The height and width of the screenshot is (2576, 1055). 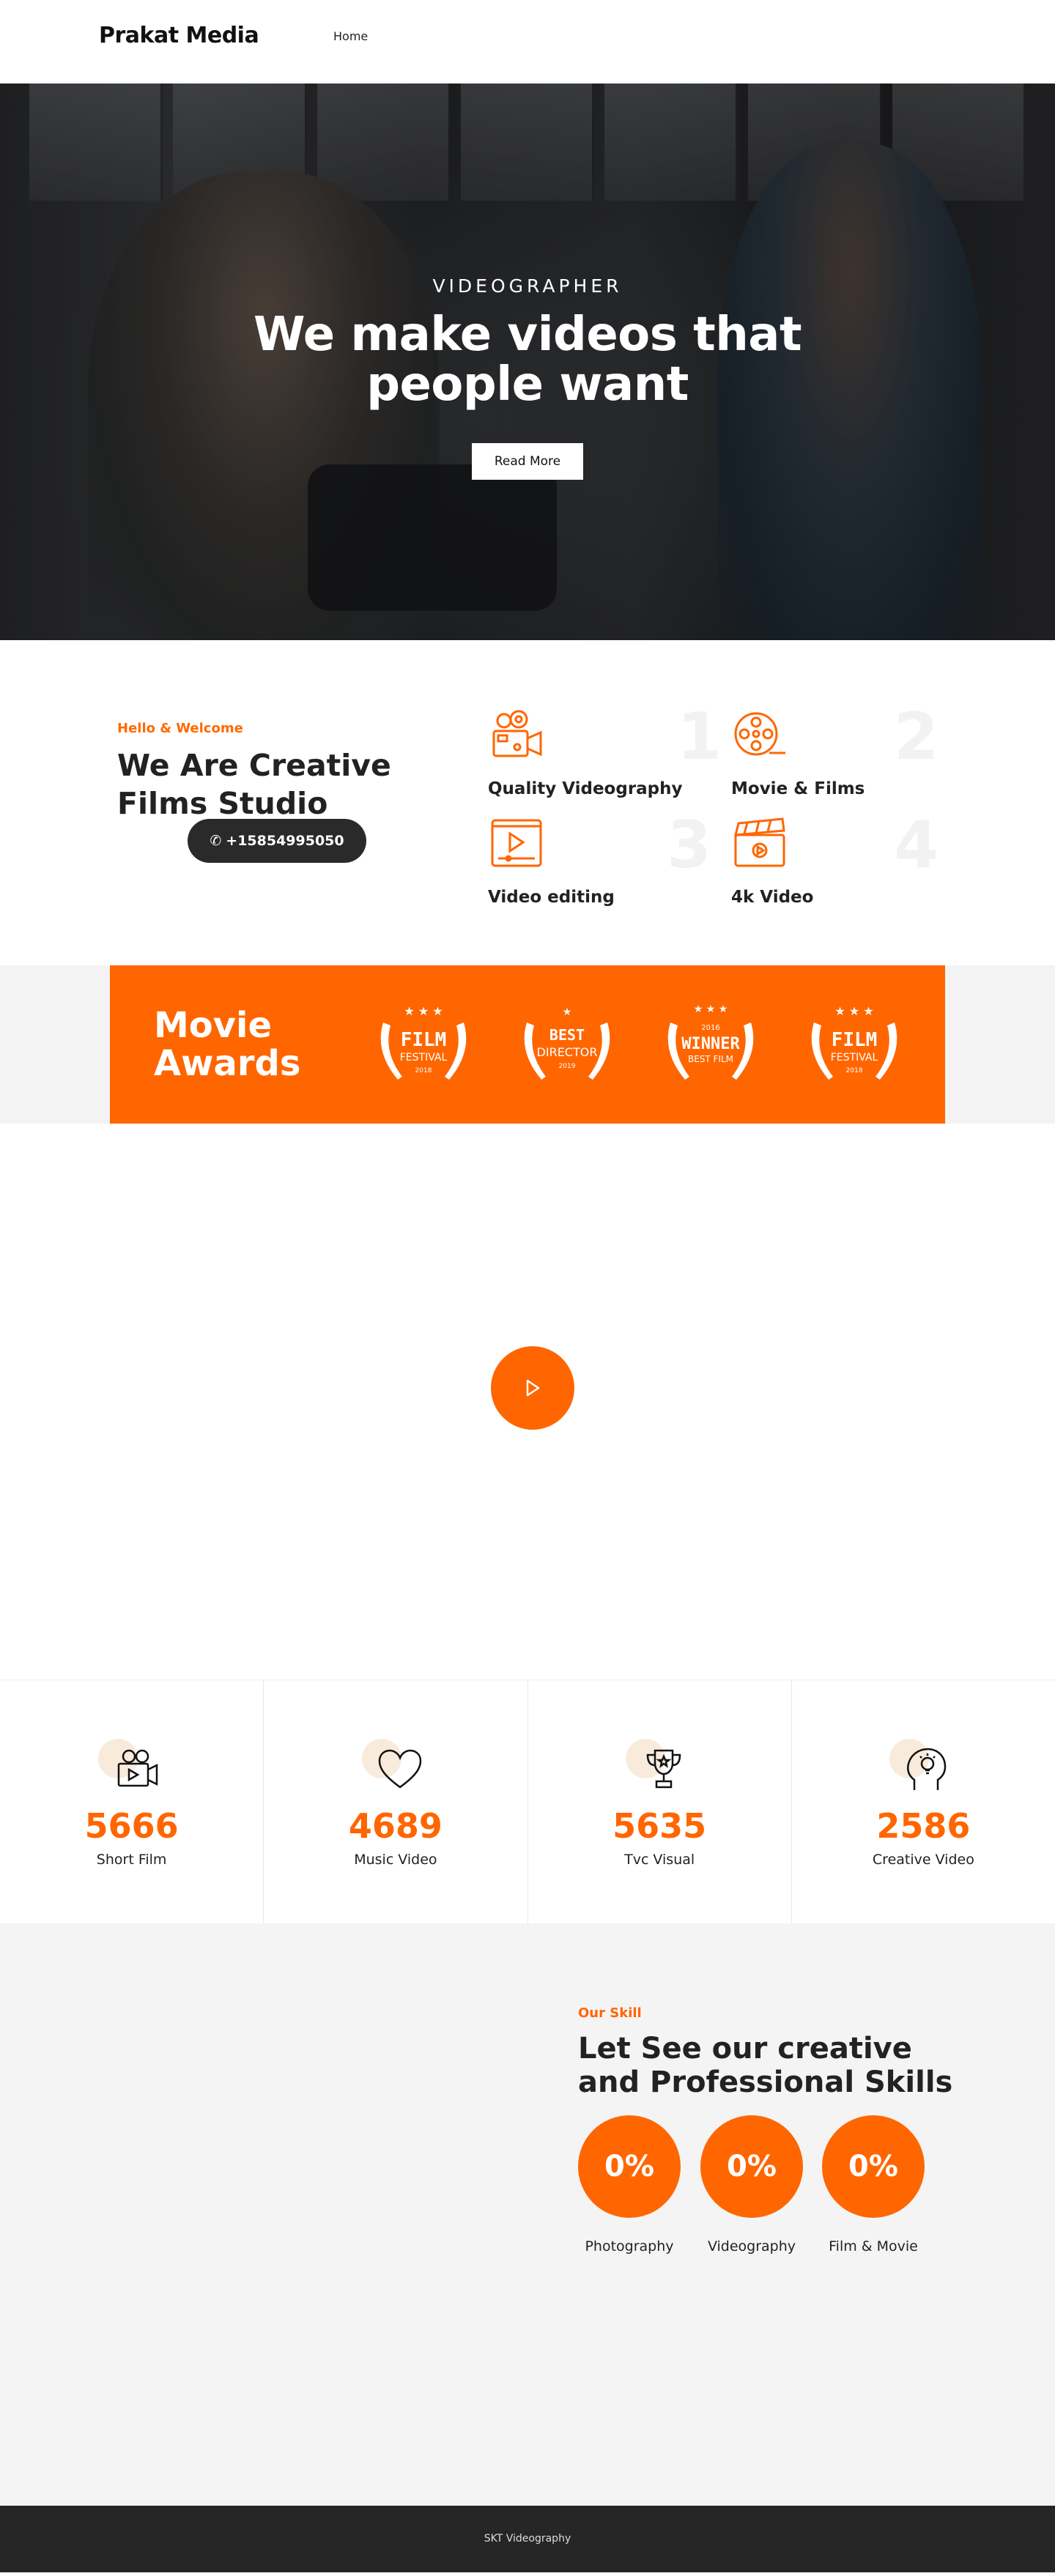 I want to click on stat-value: 5666, so click(x=131, y=1826).